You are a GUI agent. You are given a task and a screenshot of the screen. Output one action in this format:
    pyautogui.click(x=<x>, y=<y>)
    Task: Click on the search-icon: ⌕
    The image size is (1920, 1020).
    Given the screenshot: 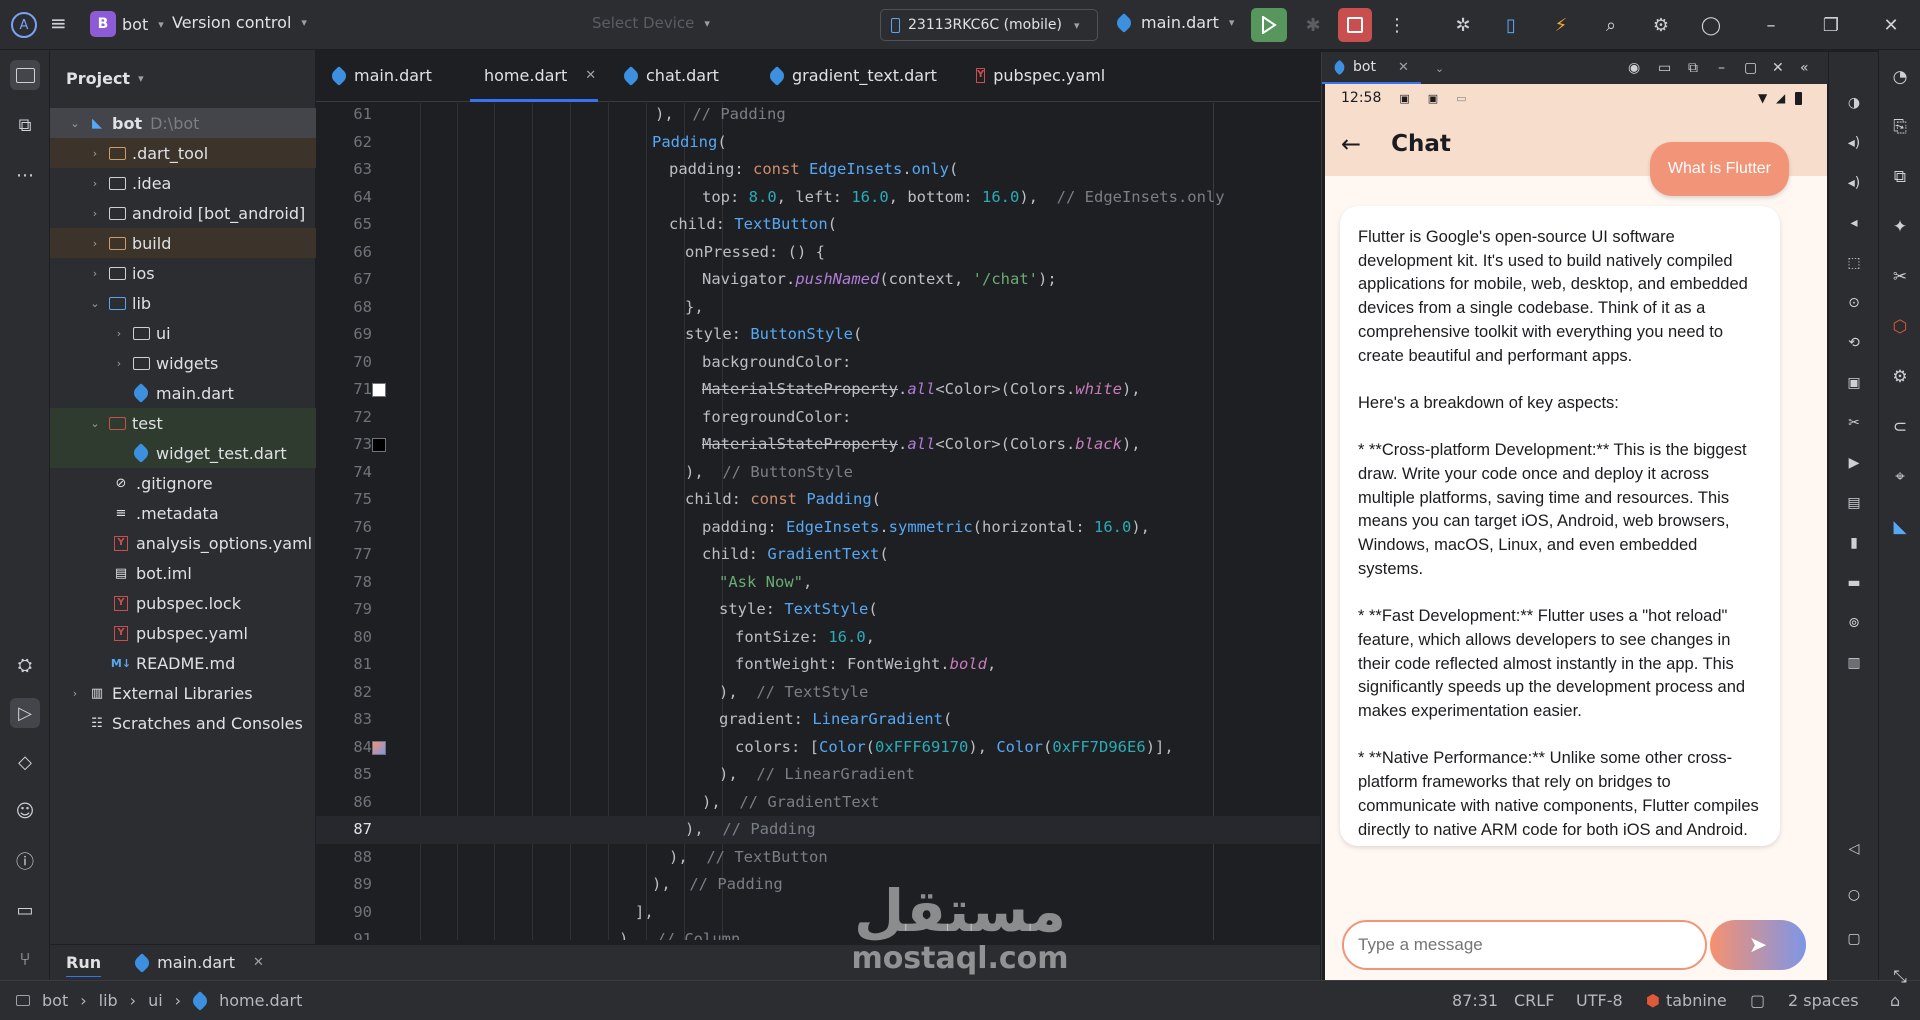 What is the action you would take?
    pyautogui.click(x=1611, y=25)
    